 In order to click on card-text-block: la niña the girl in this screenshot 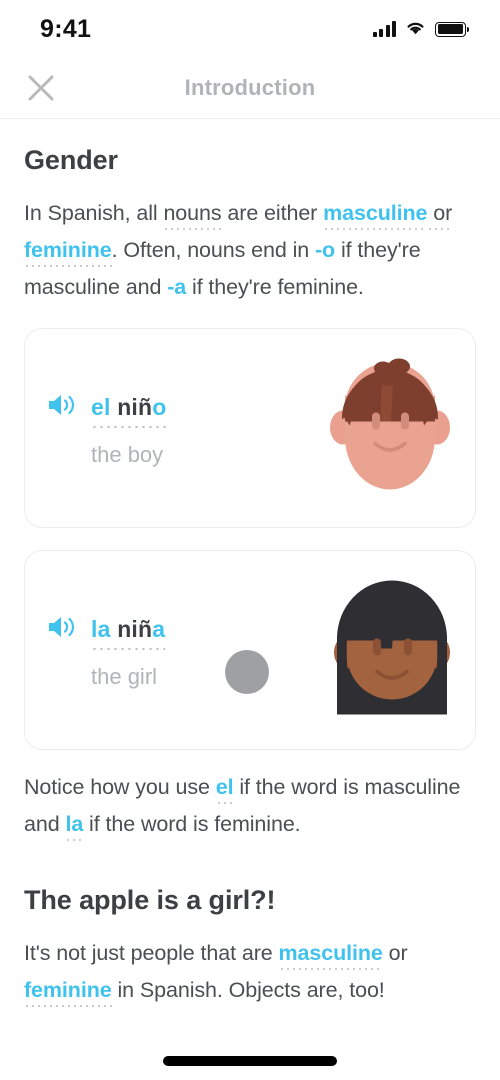, I will do `click(106, 652)`.